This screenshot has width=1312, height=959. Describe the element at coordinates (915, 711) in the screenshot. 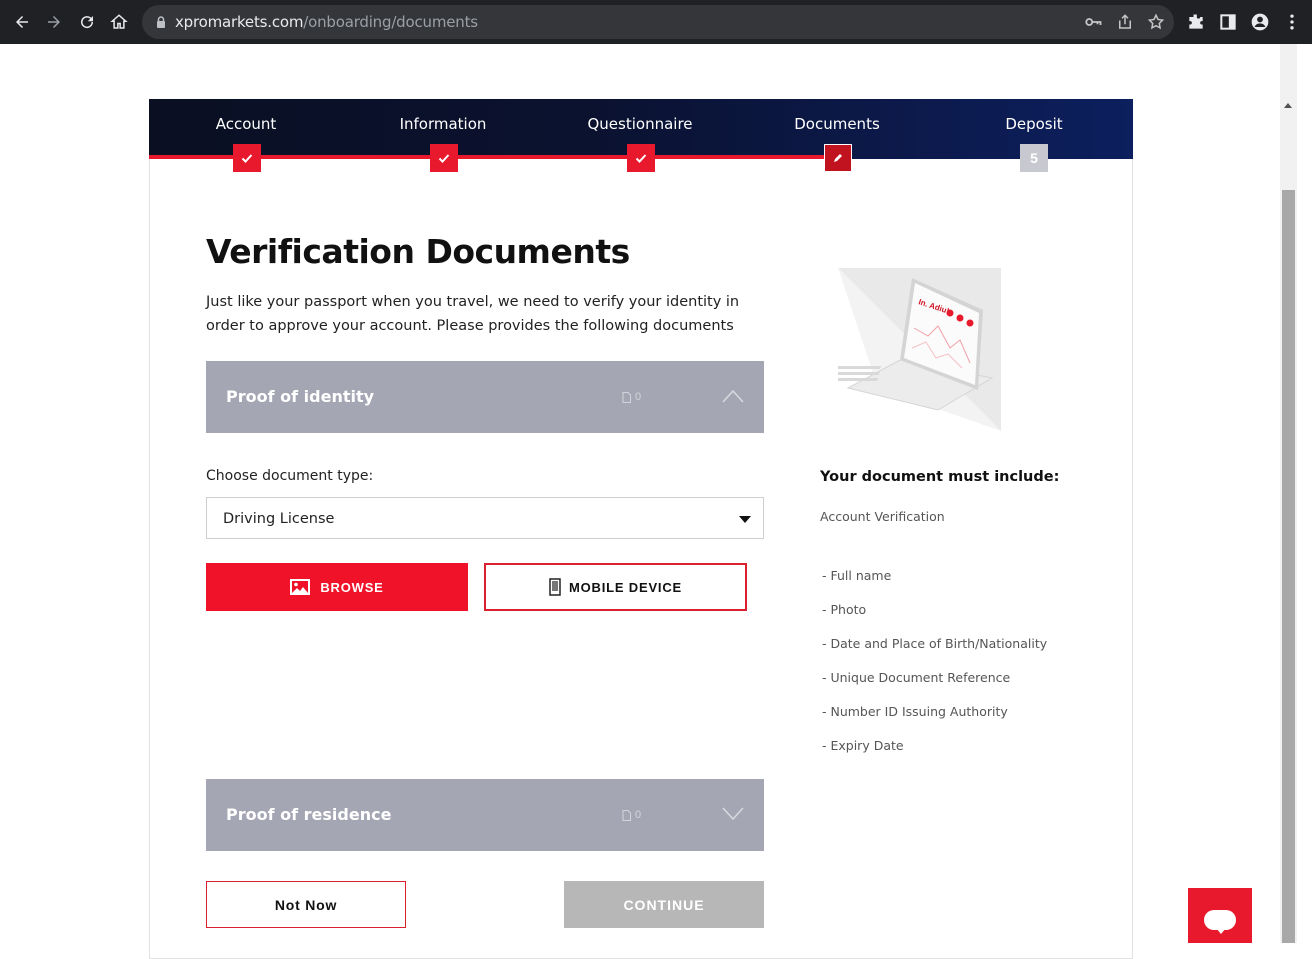

I see `list-item: - Number ID Issuing Authority` at that location.